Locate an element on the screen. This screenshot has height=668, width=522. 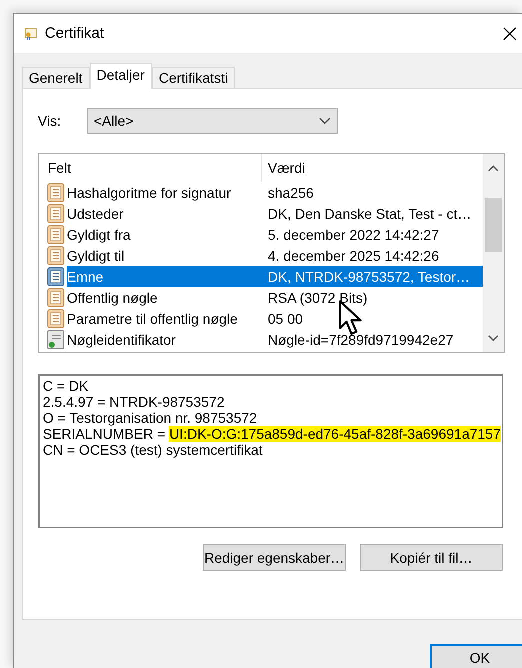
list-row: Gyldigt til 4. december 2025 14:42:26 is located at coordinates (275, 255).